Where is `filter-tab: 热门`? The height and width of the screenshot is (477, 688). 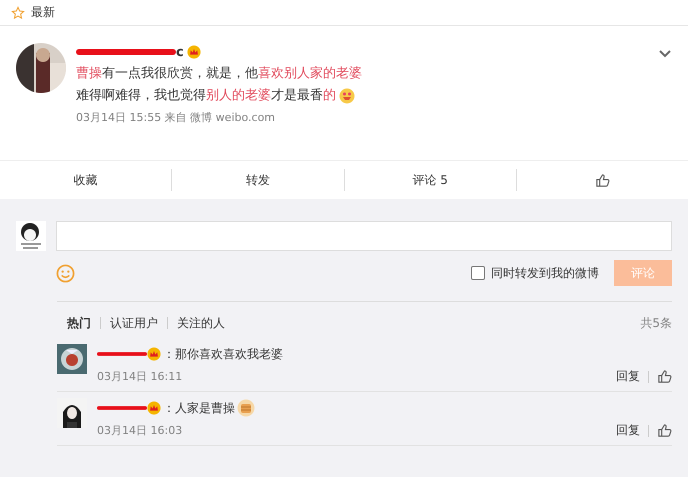 filter-tab: 热门 is located at coordinates (79, 323).